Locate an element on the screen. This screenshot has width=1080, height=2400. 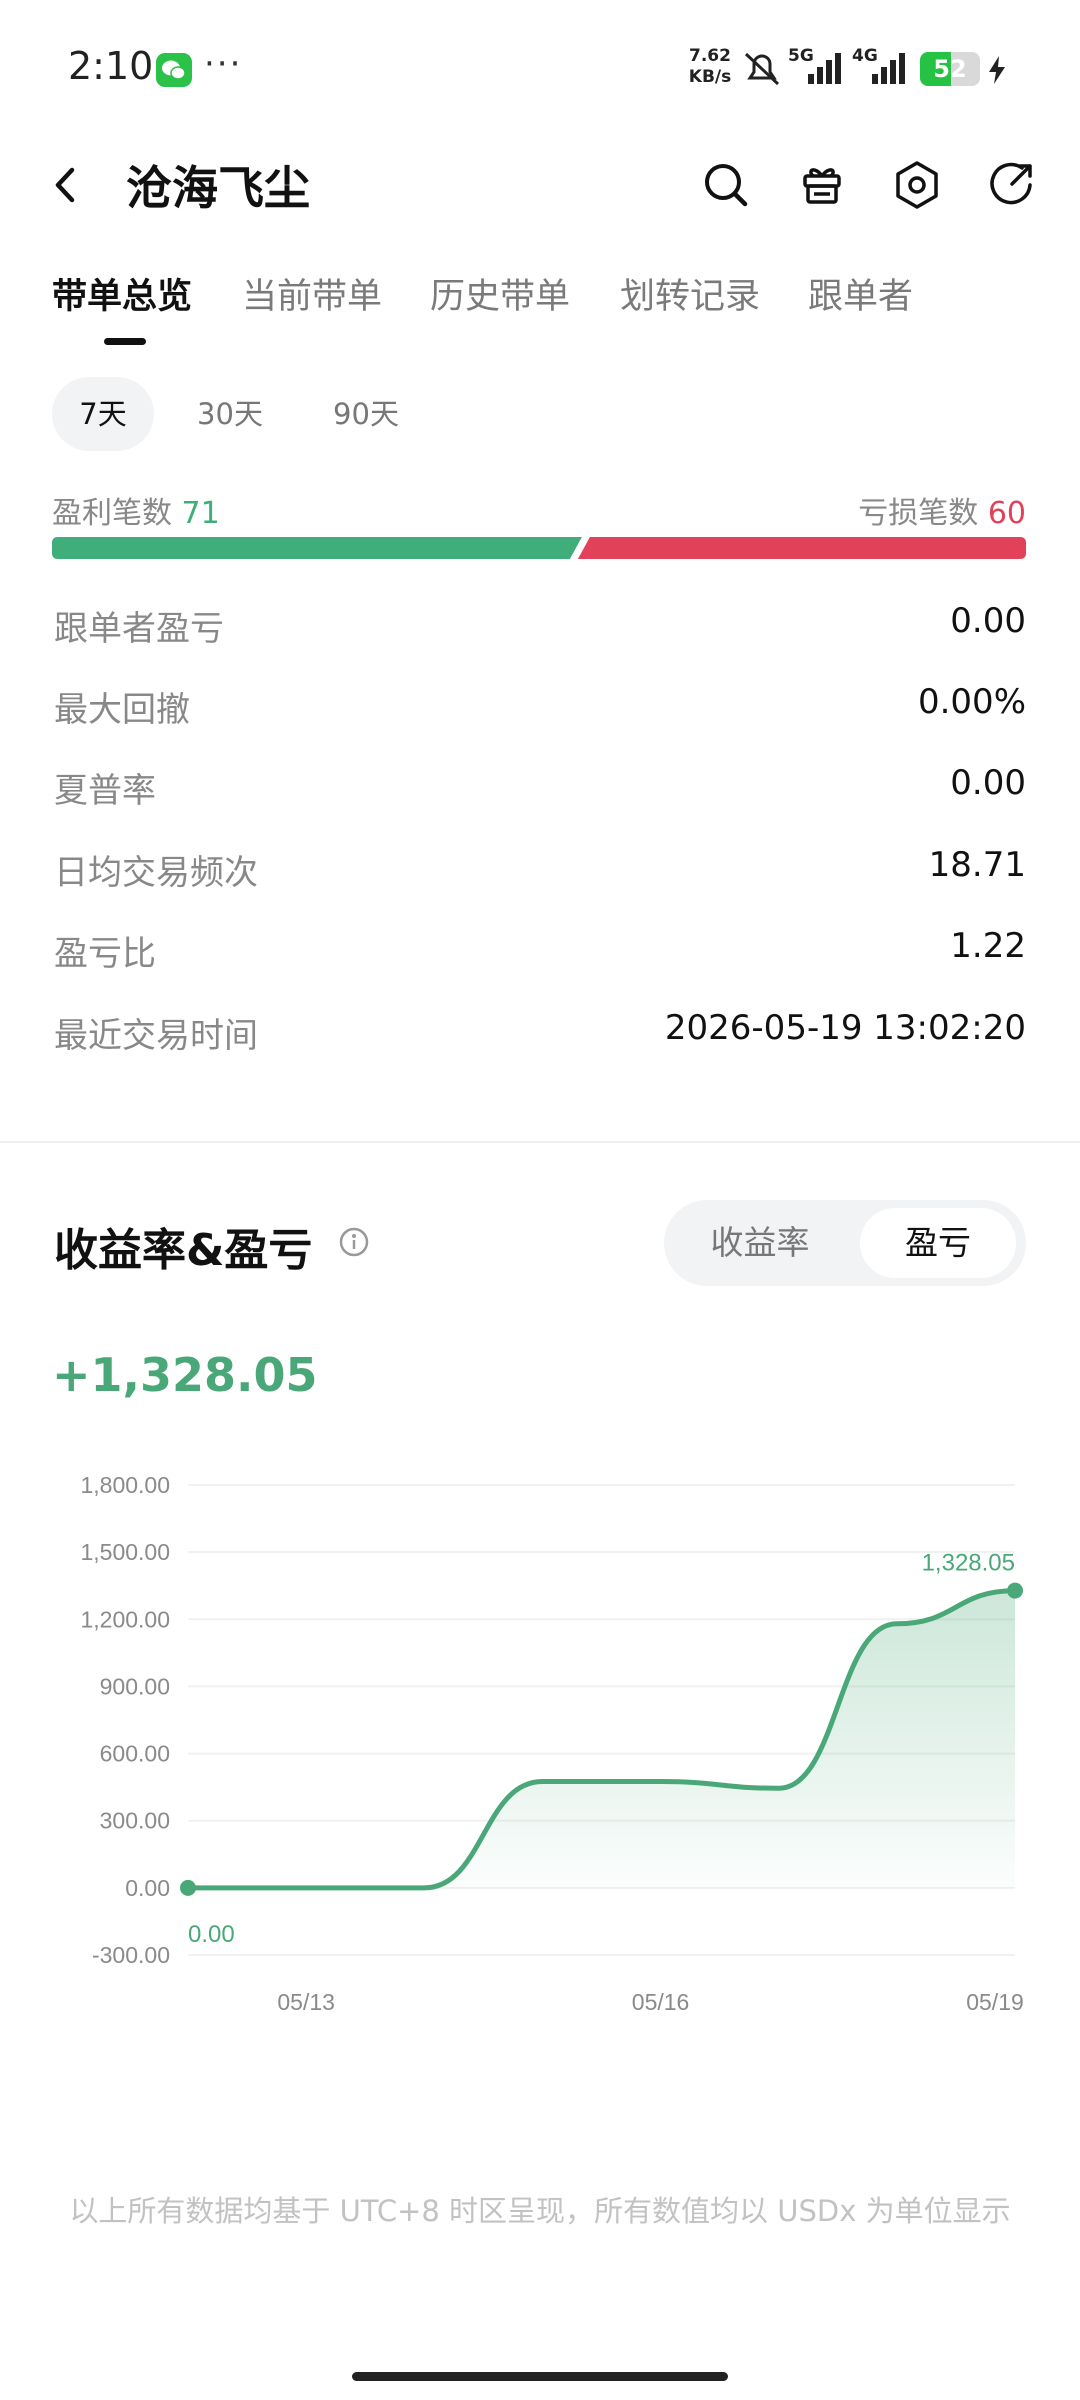
y-tick-label: 600.00 is located at coordinates (135, 1754).